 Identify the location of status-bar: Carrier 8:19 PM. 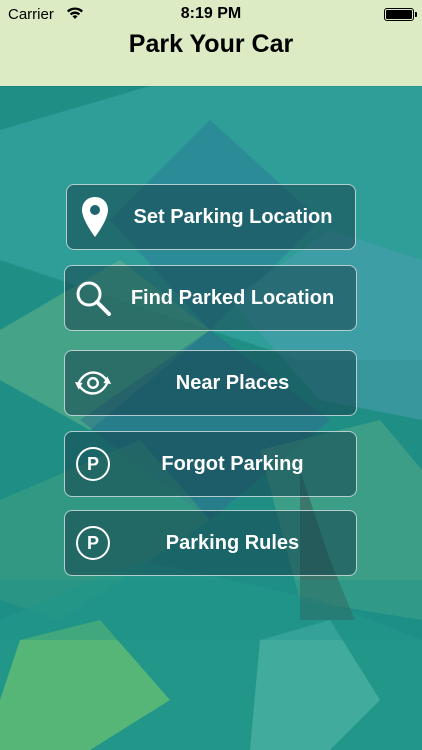
(211, 14).